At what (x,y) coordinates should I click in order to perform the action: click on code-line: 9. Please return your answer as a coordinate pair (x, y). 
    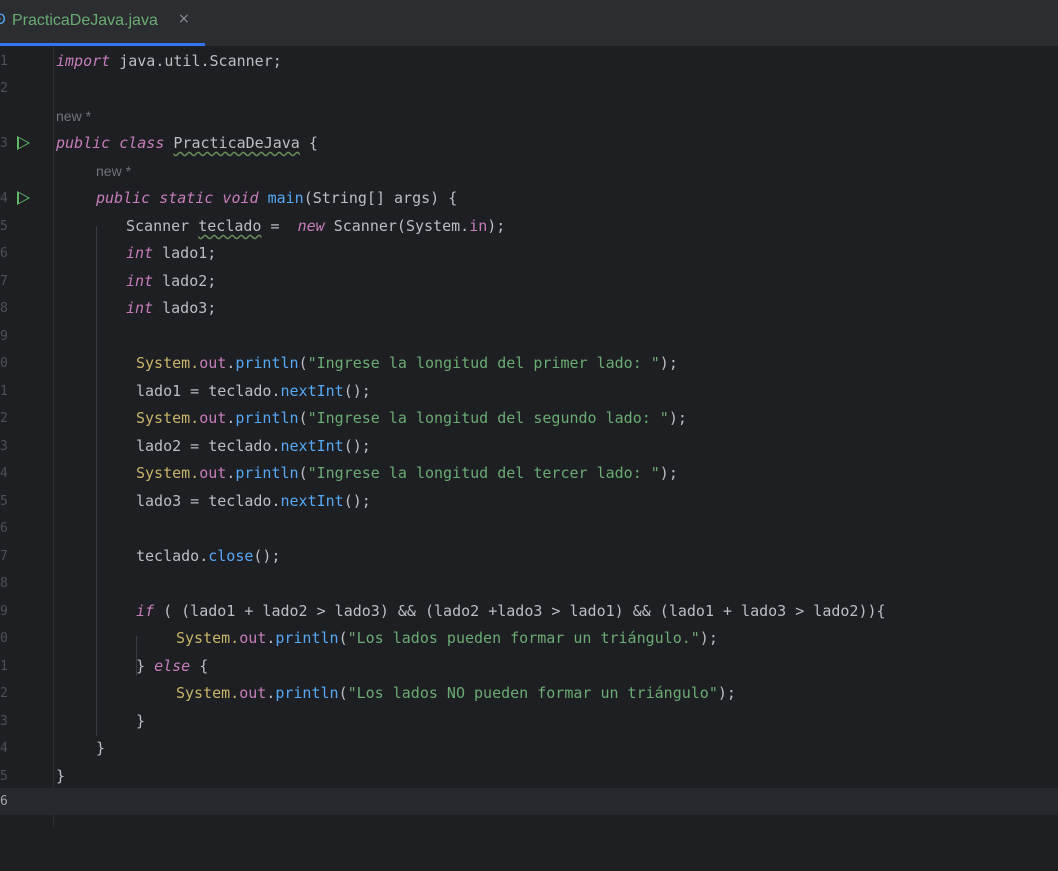
    Looking at the image, I should click on (529, 336).